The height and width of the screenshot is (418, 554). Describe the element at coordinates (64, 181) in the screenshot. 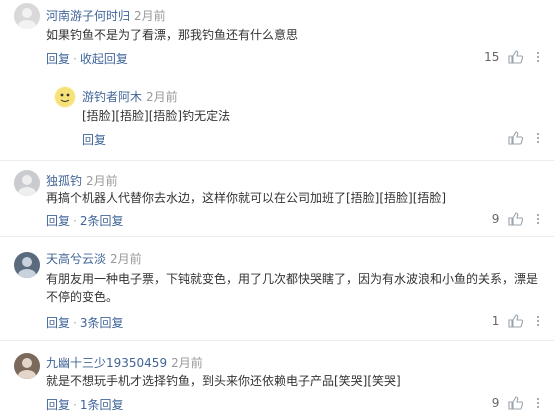

I see `username-link: 独孤钓` at that location.